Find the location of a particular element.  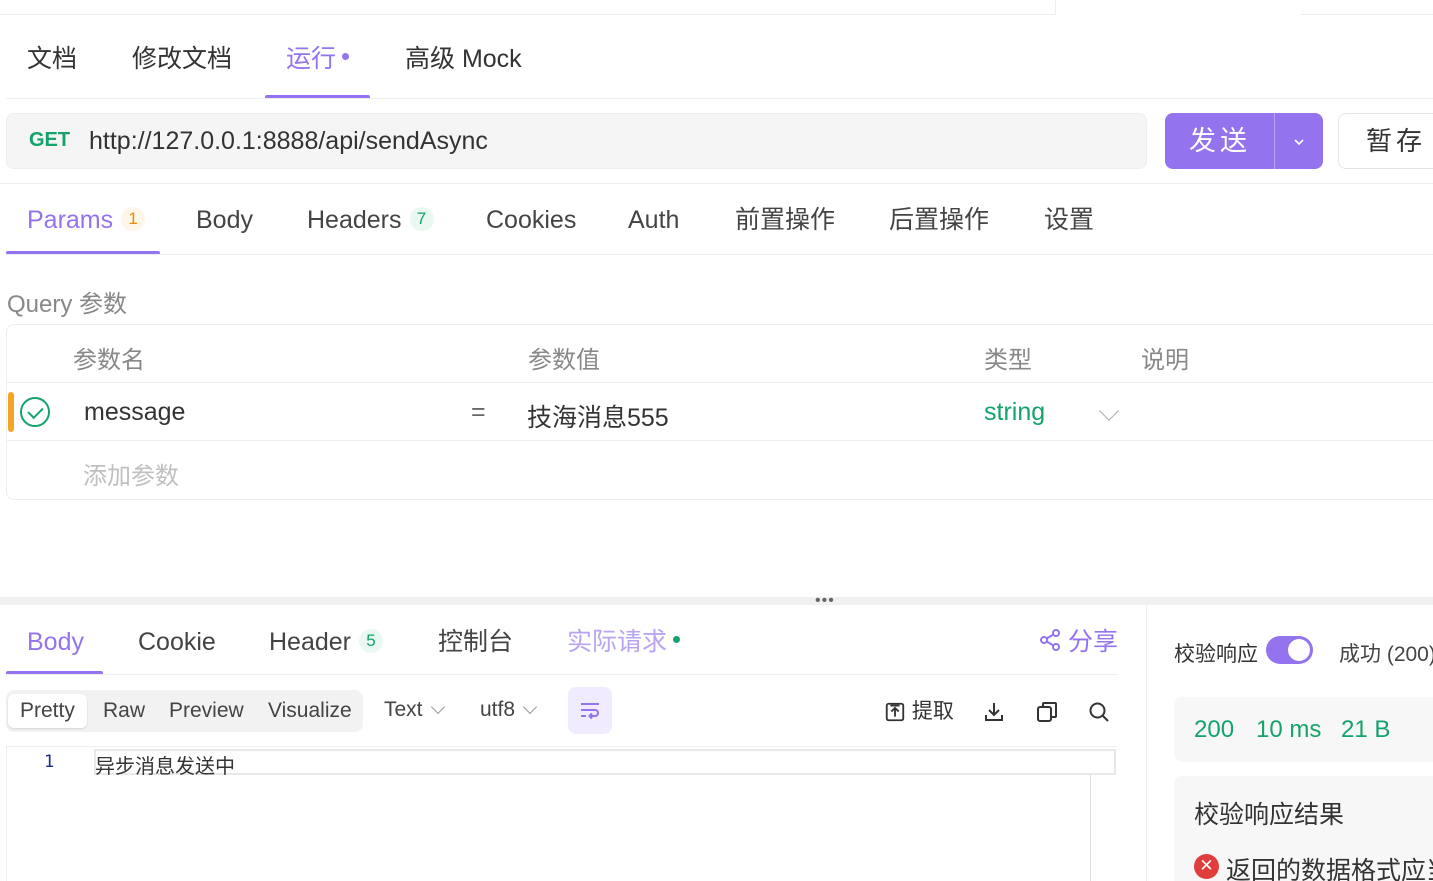

column-header-name: 参数名 is located at coordinates (109, 360).